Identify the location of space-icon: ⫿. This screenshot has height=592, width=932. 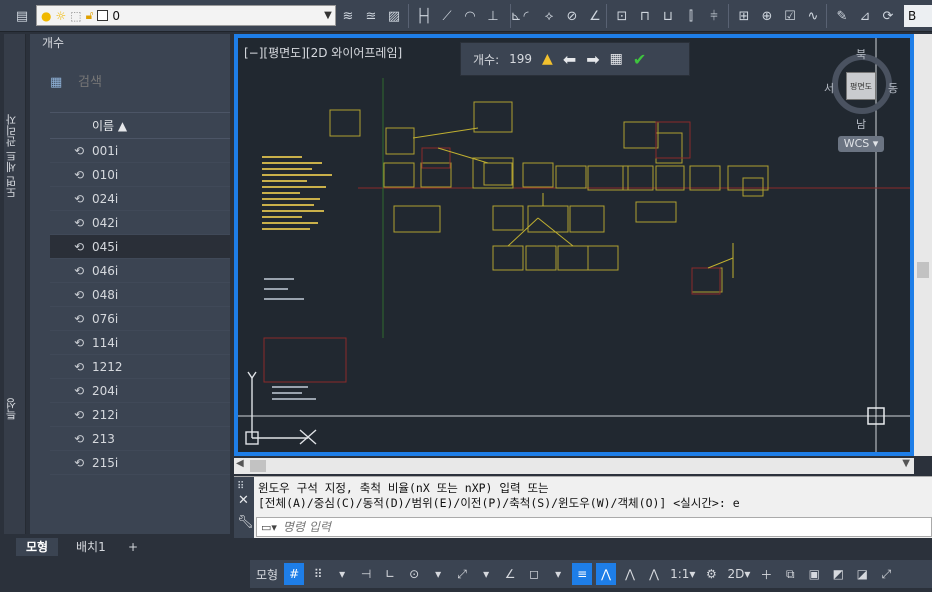
(691, 16).